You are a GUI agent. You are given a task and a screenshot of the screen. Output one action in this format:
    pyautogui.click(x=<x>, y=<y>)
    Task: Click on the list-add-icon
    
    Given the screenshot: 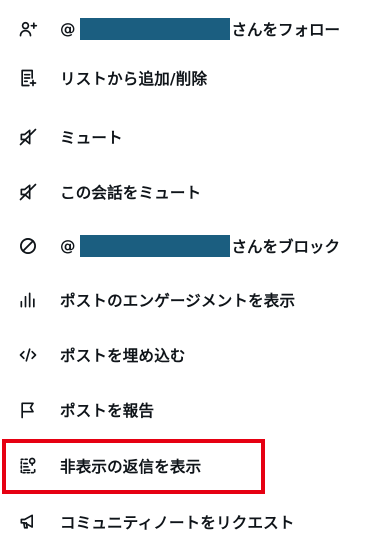 What is the action you would take?
    pyautogui.click(x=28, y=78)
    